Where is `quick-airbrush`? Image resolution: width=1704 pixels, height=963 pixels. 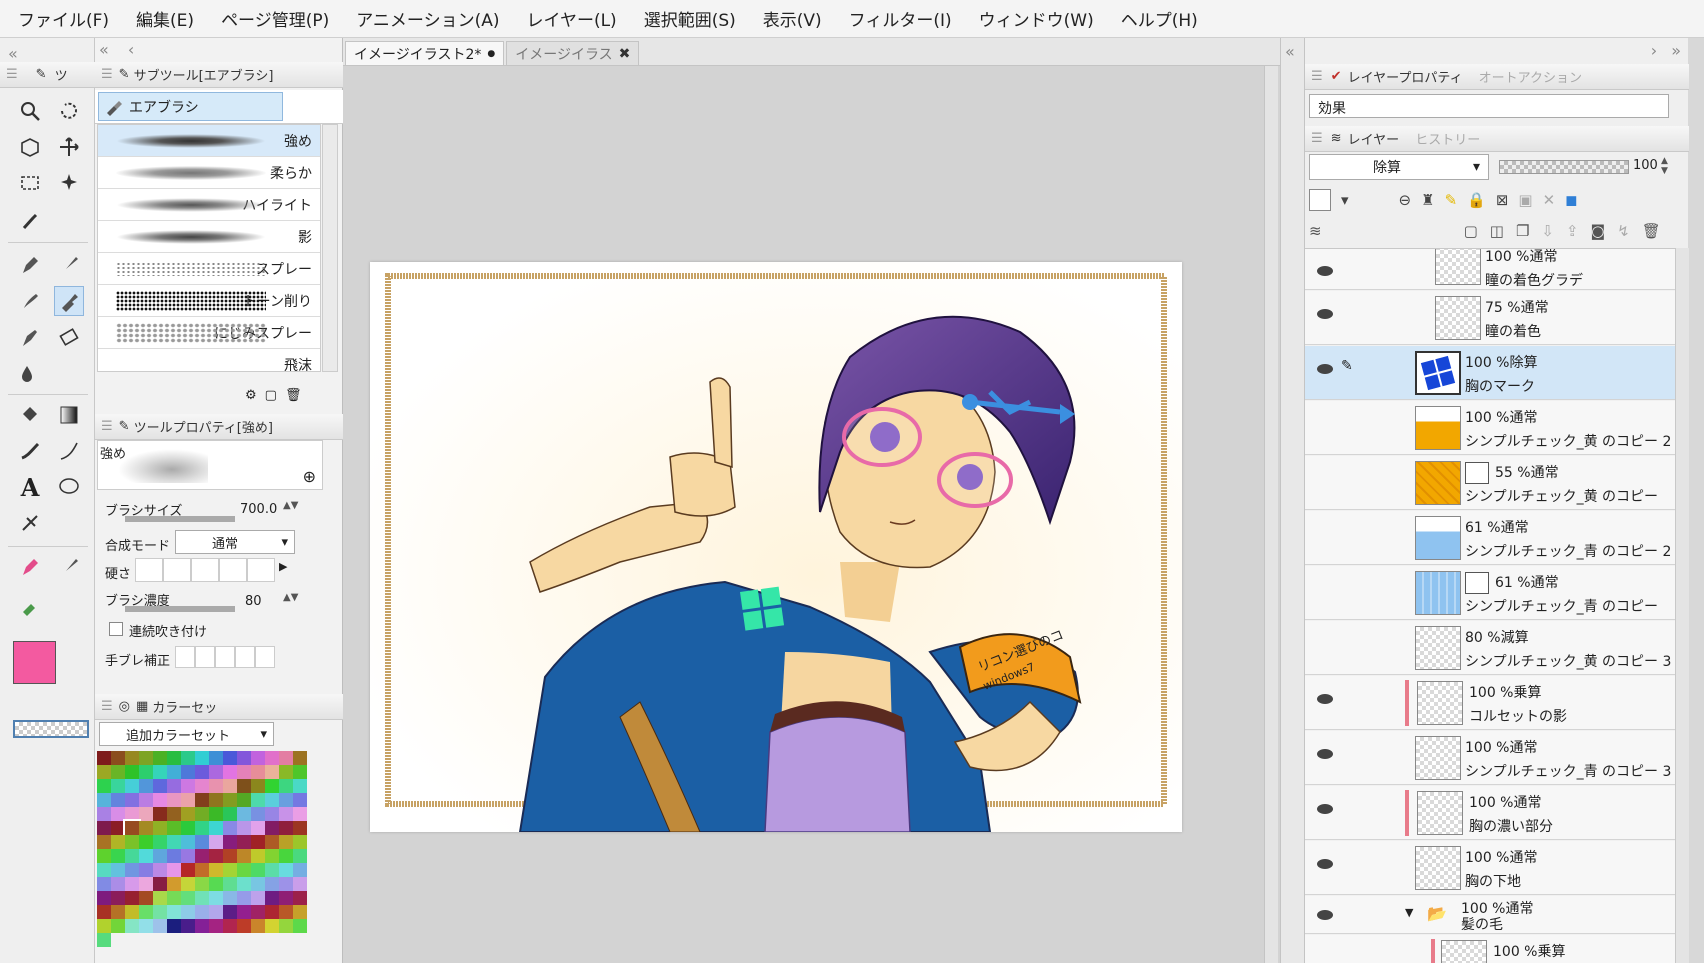
quick-airbrush is located at coordinates (30, 605).